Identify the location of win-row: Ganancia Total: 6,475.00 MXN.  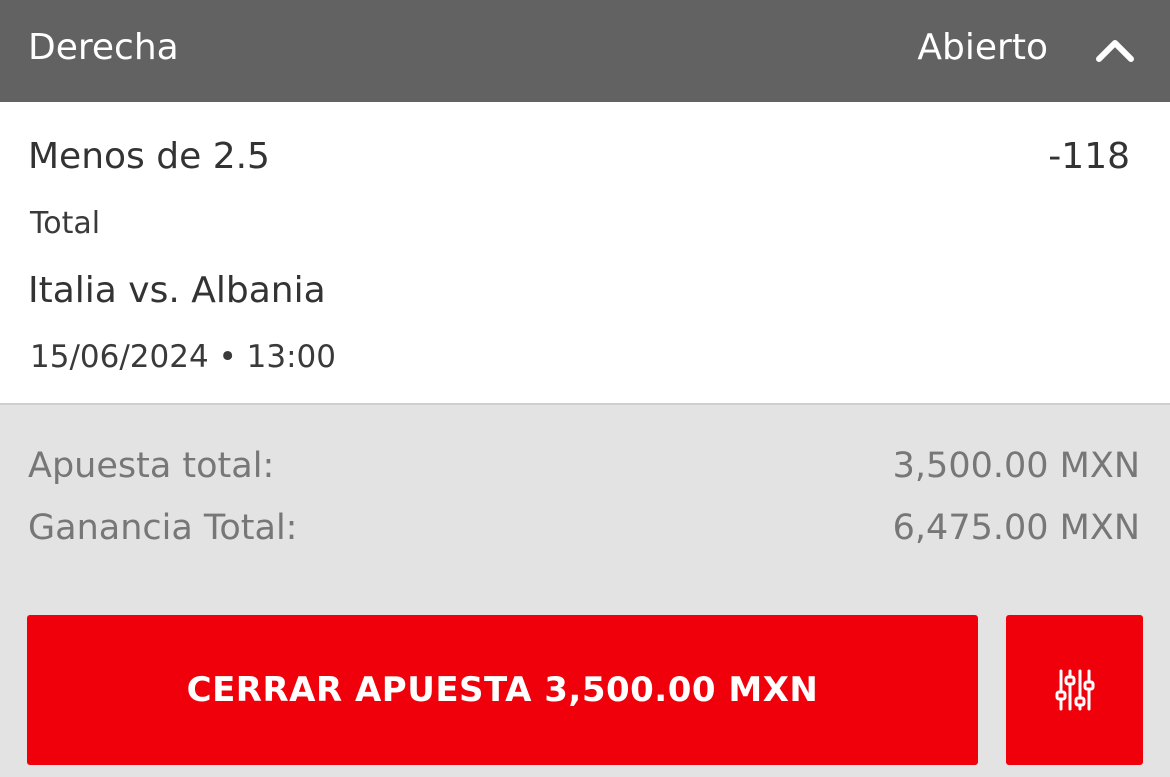
(584, 528).